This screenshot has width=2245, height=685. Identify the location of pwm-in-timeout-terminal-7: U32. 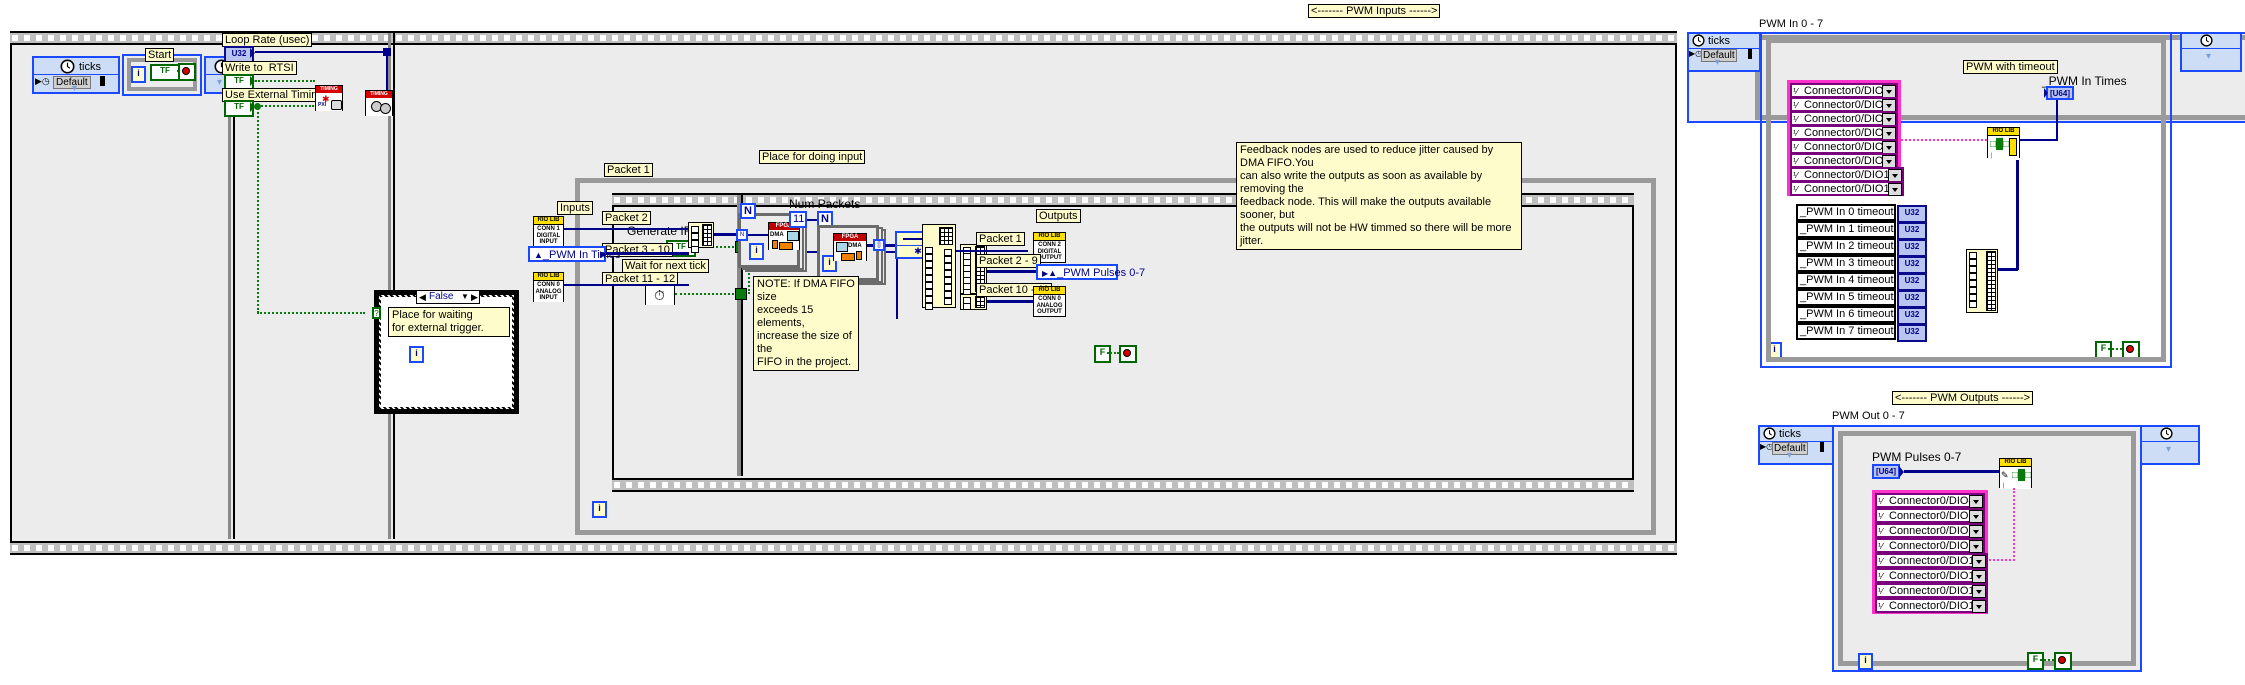
(1912, 333).